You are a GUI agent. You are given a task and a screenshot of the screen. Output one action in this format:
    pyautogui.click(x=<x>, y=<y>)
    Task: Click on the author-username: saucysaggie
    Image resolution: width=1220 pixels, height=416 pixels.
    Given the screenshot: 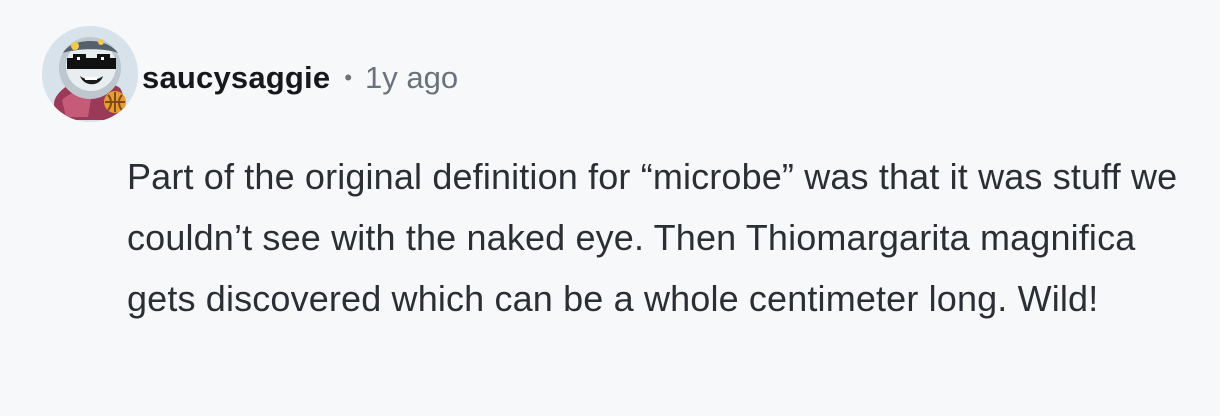 What is the action you would take?
    pyautogui.click(x=236, y=78)
    